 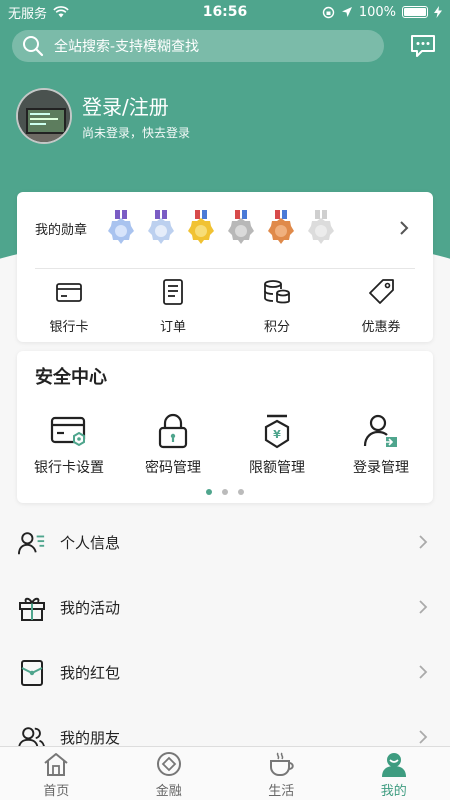 What do you see at coordinates (168, 791) in the screenshot?
I see `tab-label: 金融` at bounding box center [168, 791].